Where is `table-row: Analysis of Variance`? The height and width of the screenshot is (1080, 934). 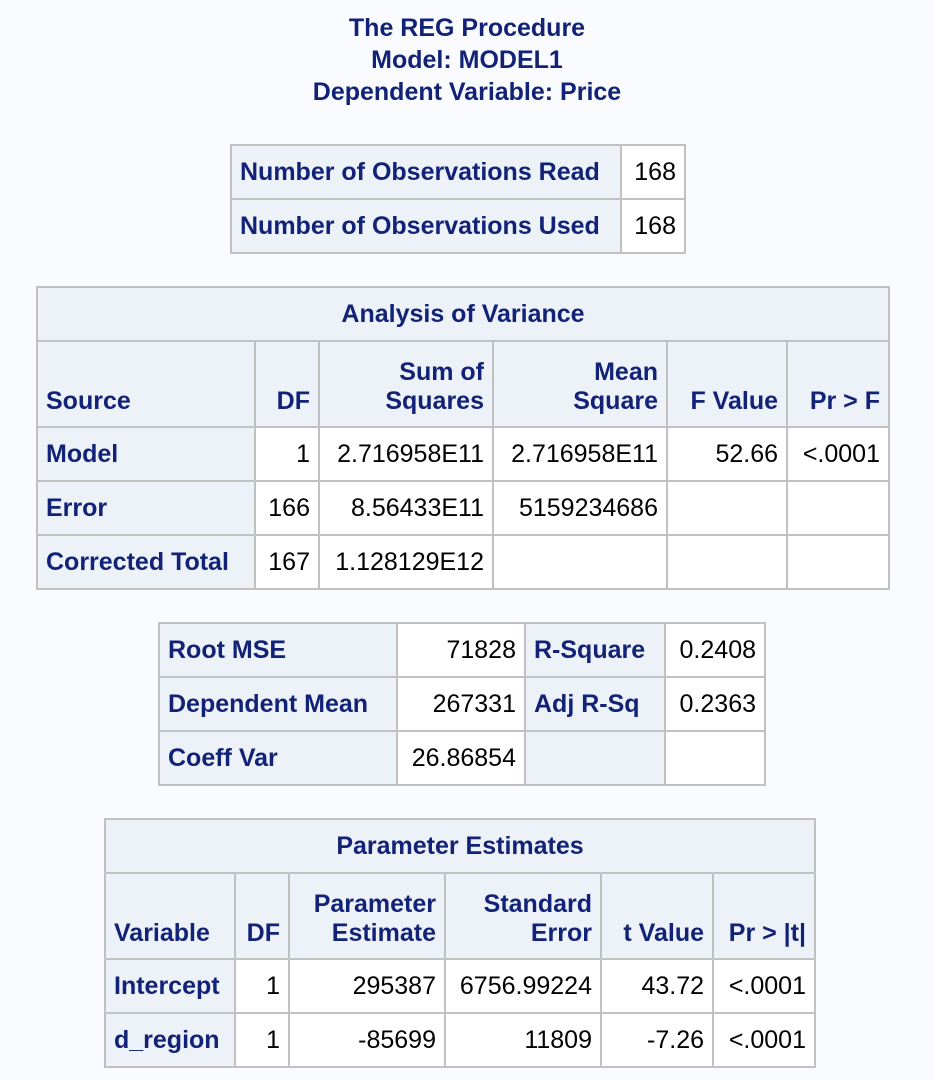 table-row: Analysis of Variance is located at coordinates (463, 314).